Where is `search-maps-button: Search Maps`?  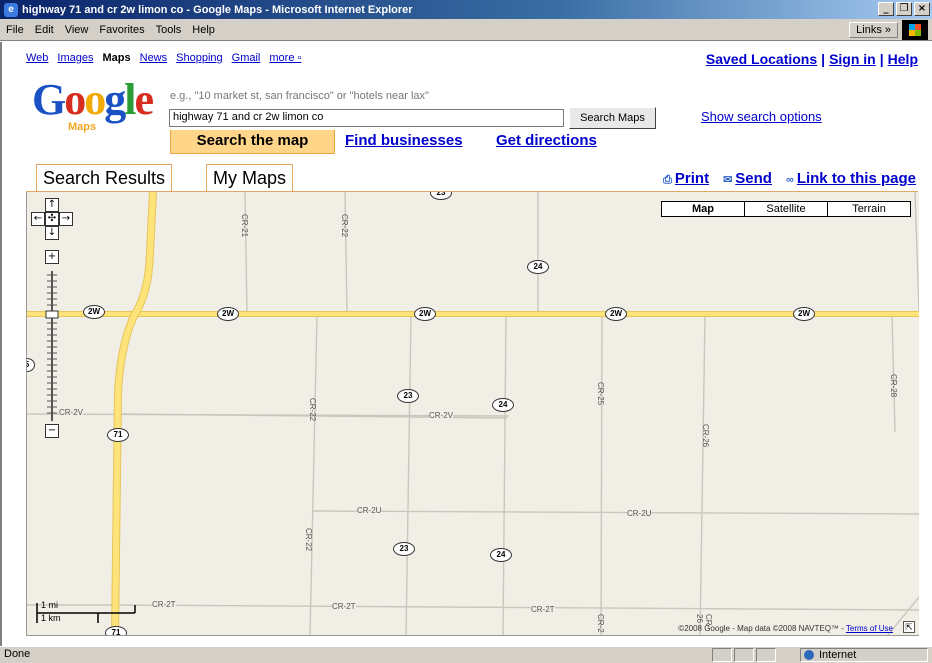
search-maps-button: Search Maps is located at coordinates (612, 118).